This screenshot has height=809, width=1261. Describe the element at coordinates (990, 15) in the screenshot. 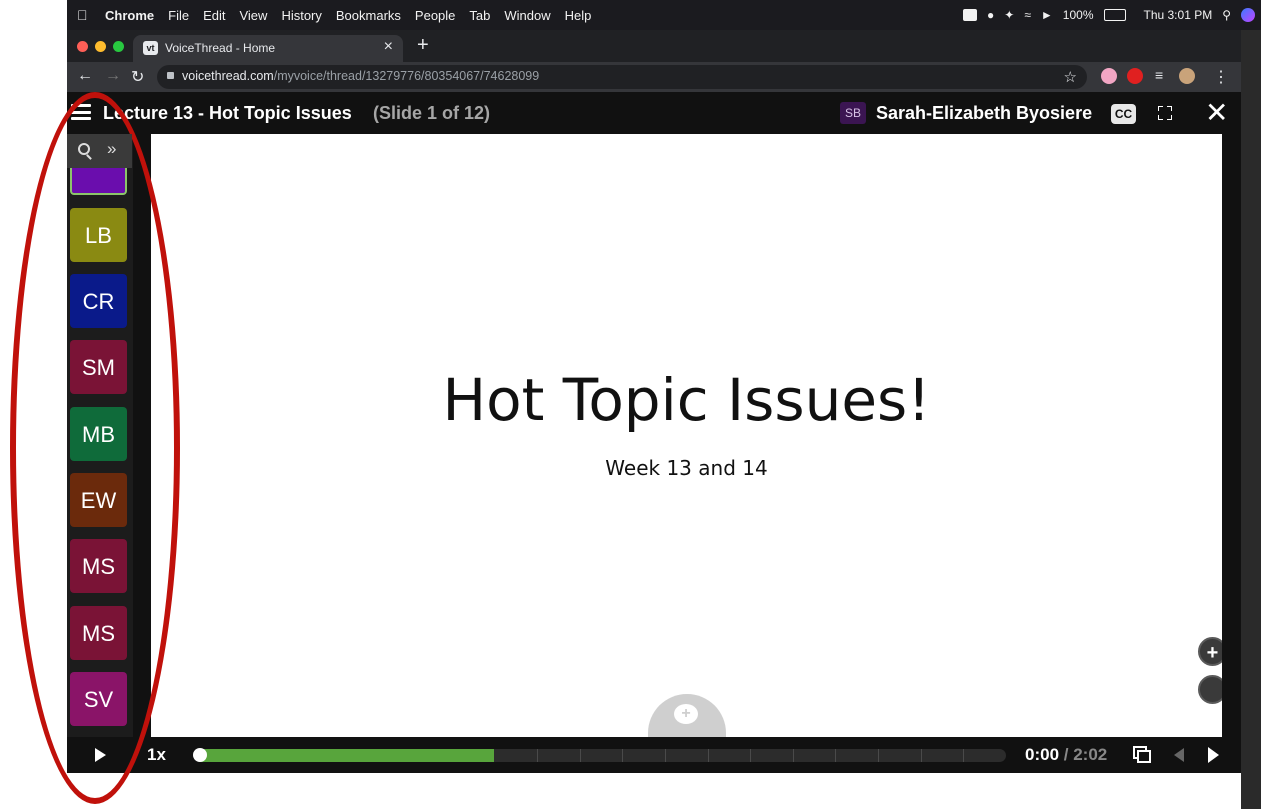

I see `microphone-icon: ●` at that location.